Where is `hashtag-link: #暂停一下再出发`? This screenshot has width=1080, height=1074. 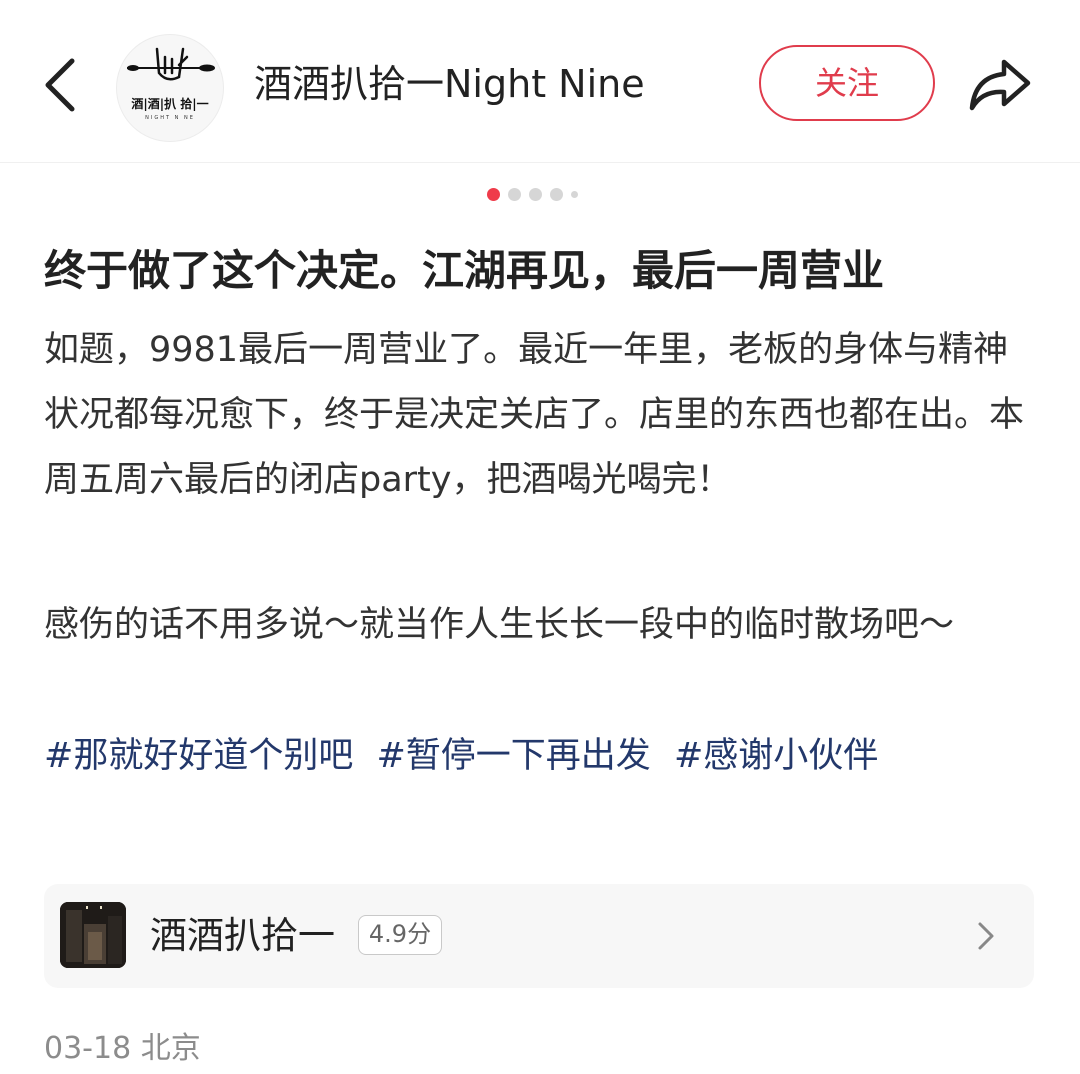 hashtag-link: #暂停一下再出发 is located at coordinates (513, 756).